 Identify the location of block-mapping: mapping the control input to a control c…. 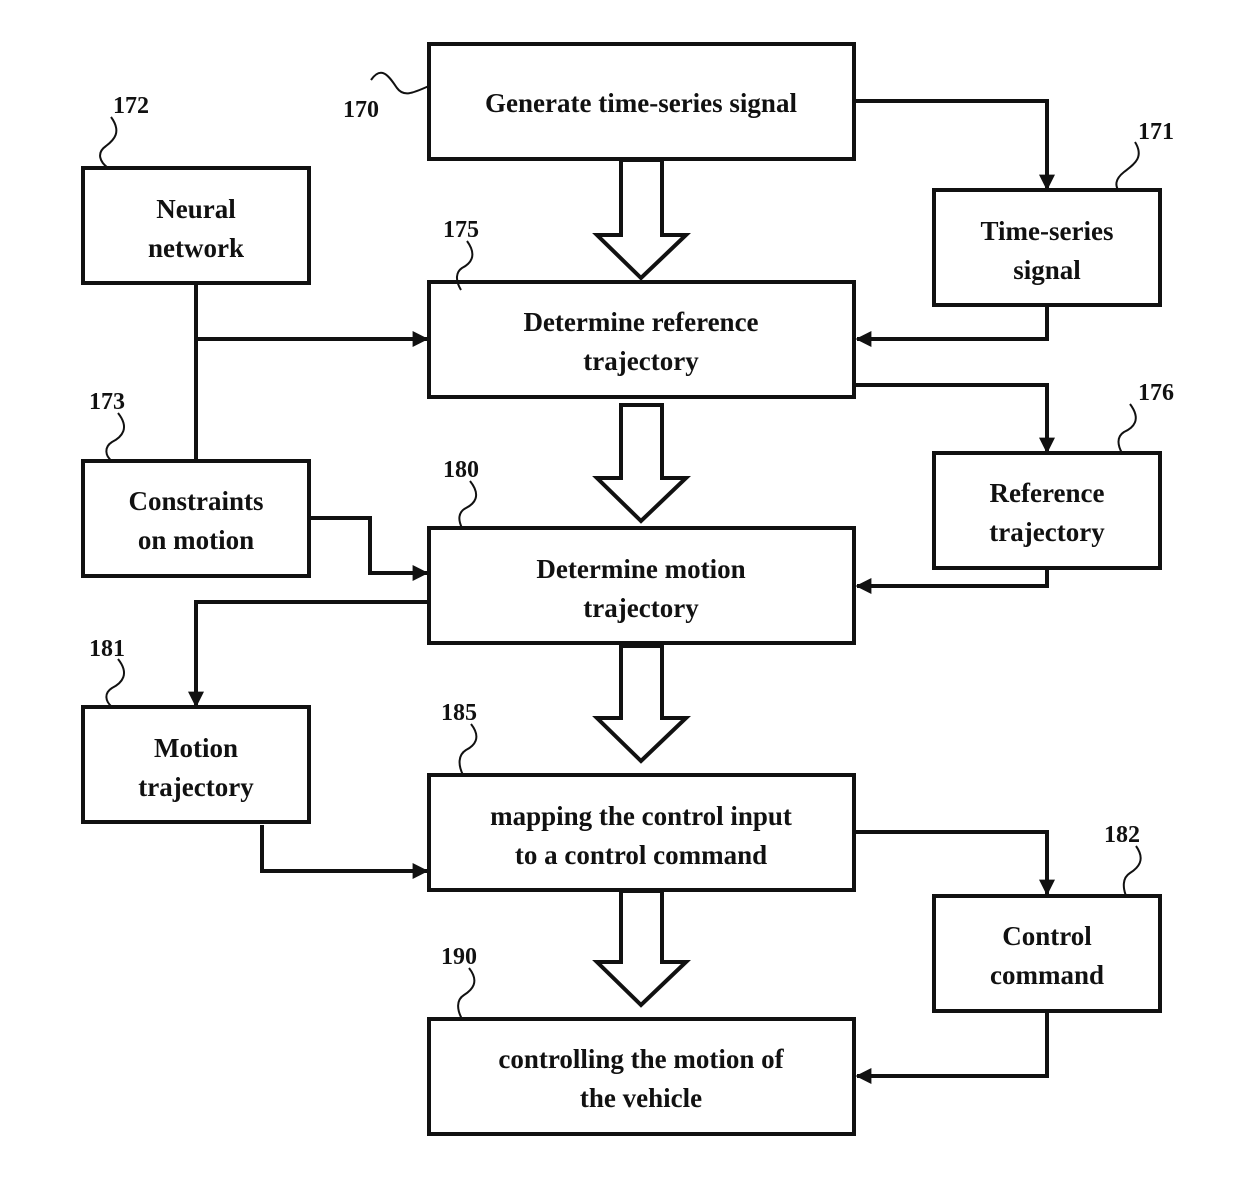
(641, 832).